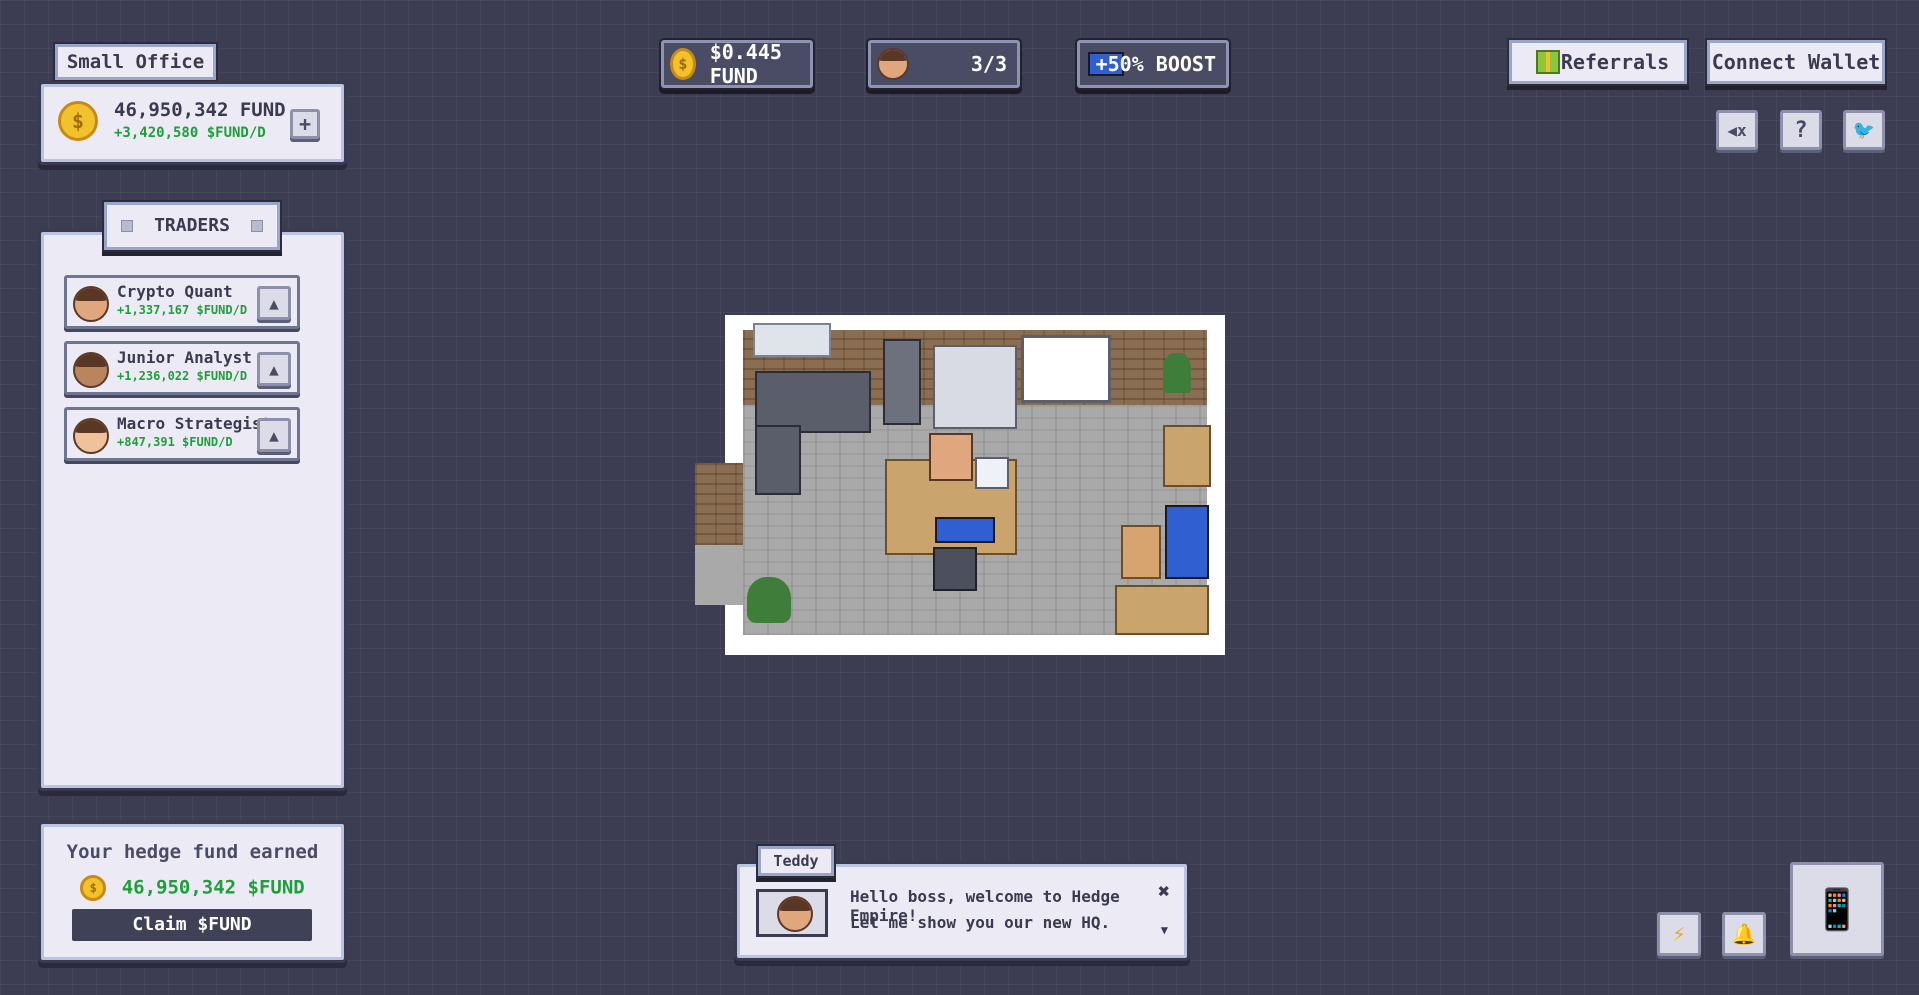 The width and height of the screenshot is (1919, 995). I want to click on air-conditioner, so click(792, 340).